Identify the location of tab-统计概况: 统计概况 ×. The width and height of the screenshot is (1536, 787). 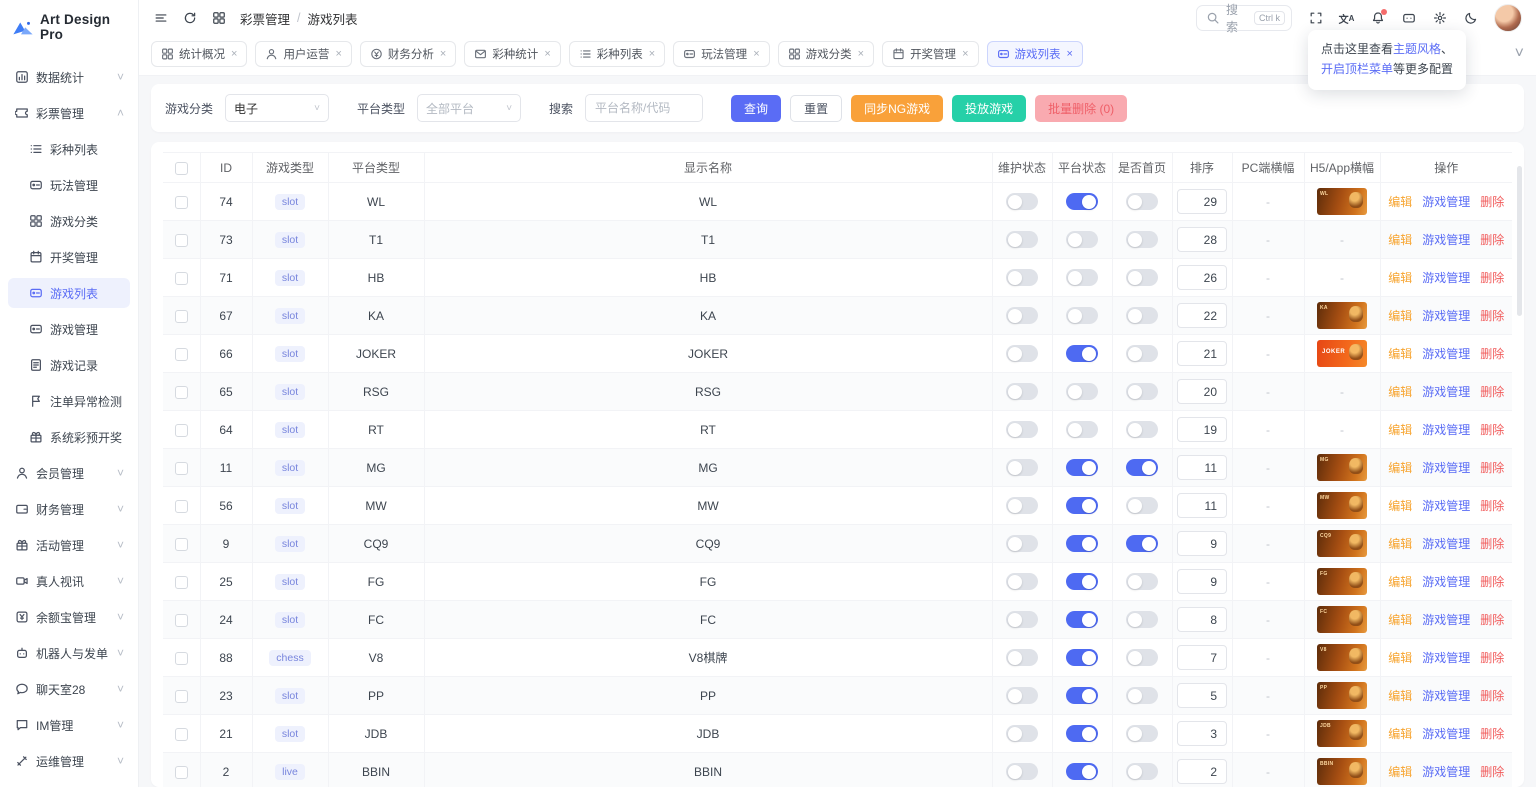
(199, 54).